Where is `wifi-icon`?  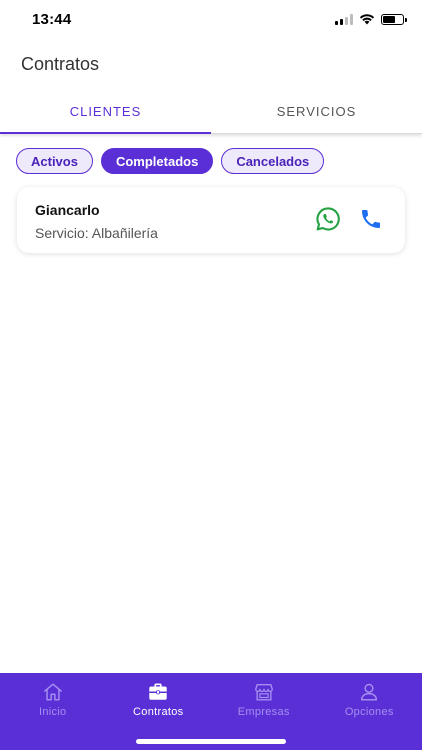
wifi-icon is located at coordinates (367, 19).